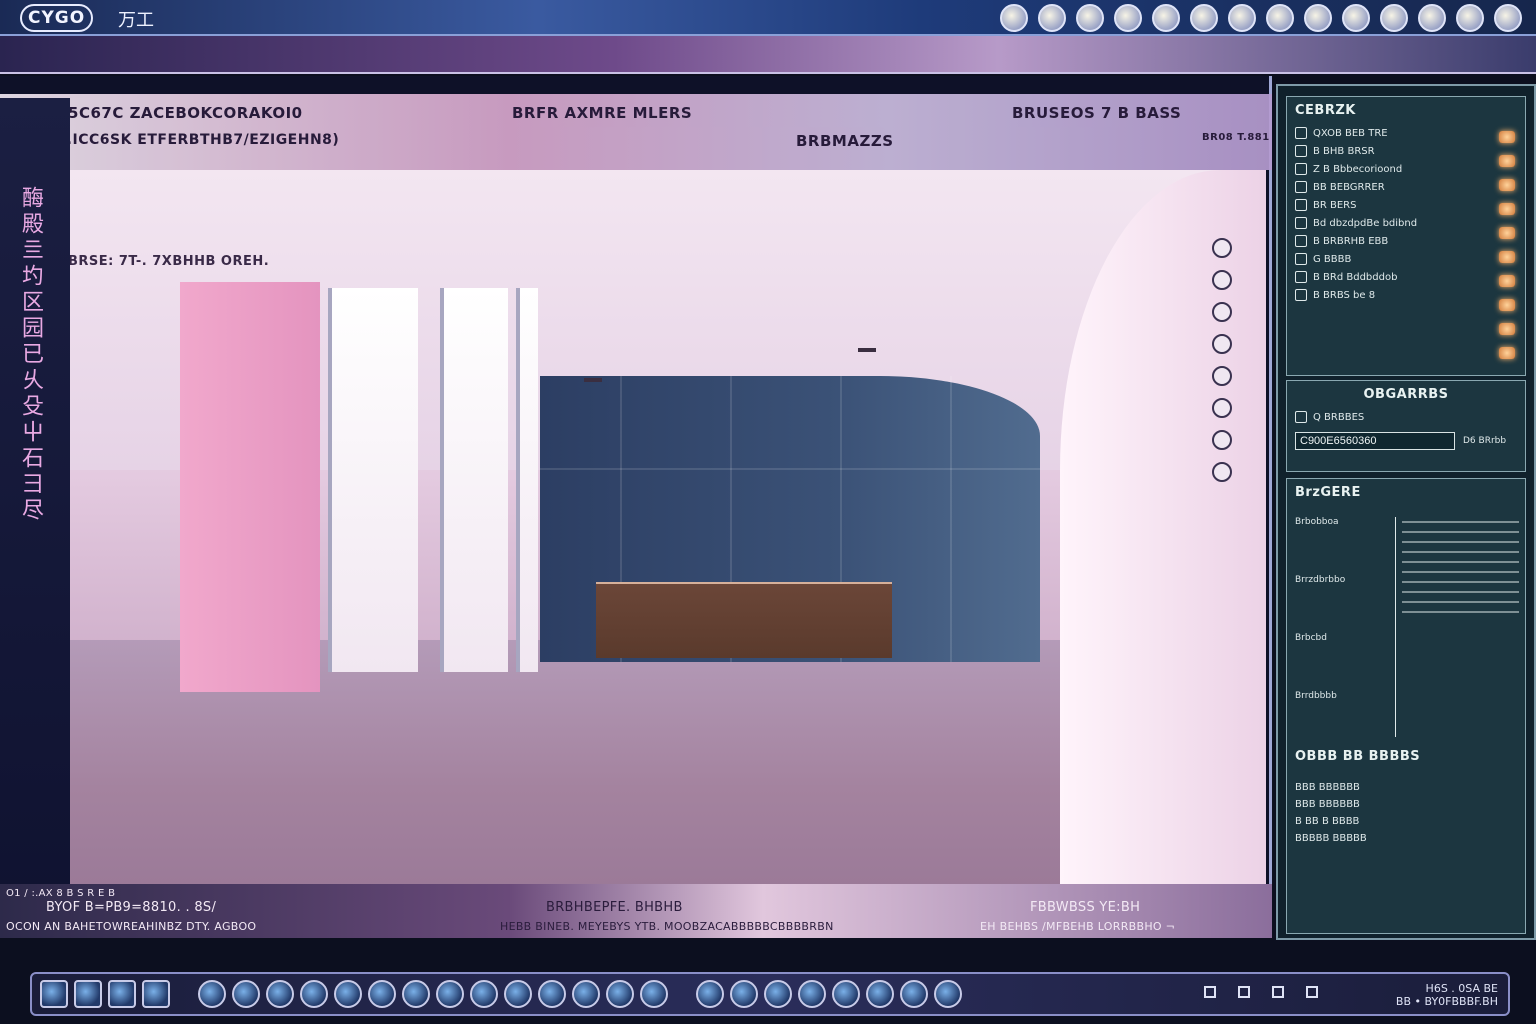 This screenshot has width=1536, height=1024. Describe the element at coordinates (1406, 223) in the screenshot. I see `sidebar-property-row: Bd dbzdpdBe bdibnd` at that location.